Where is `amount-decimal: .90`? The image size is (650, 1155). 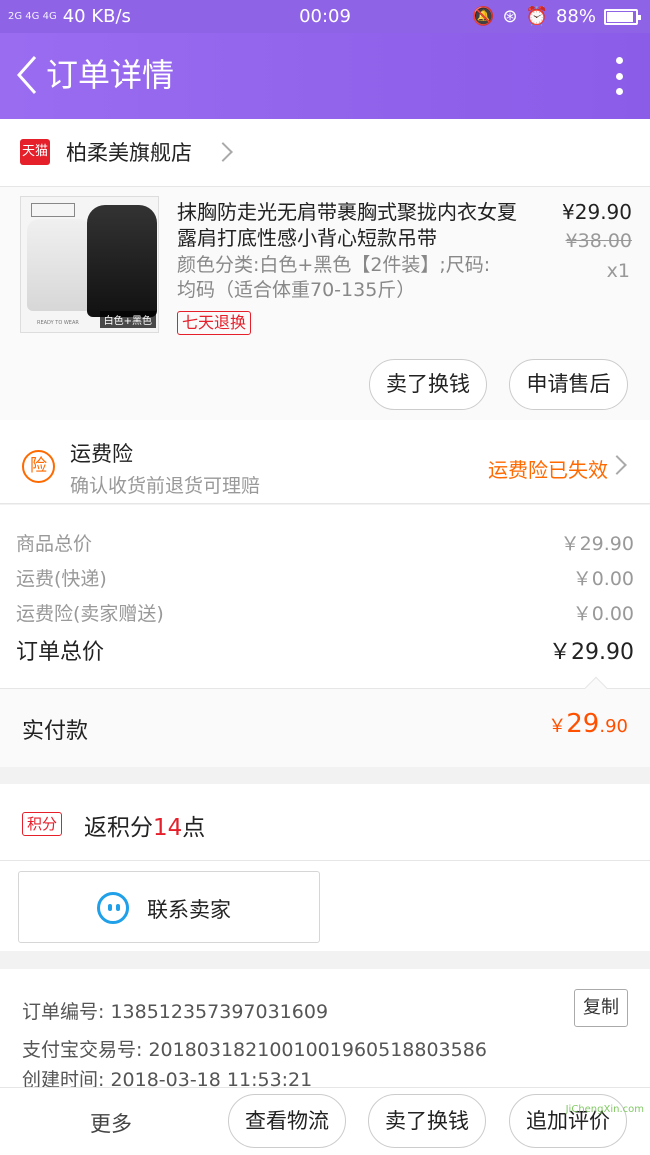 amount-decimal: .90 is located at coordinates (613, 726).